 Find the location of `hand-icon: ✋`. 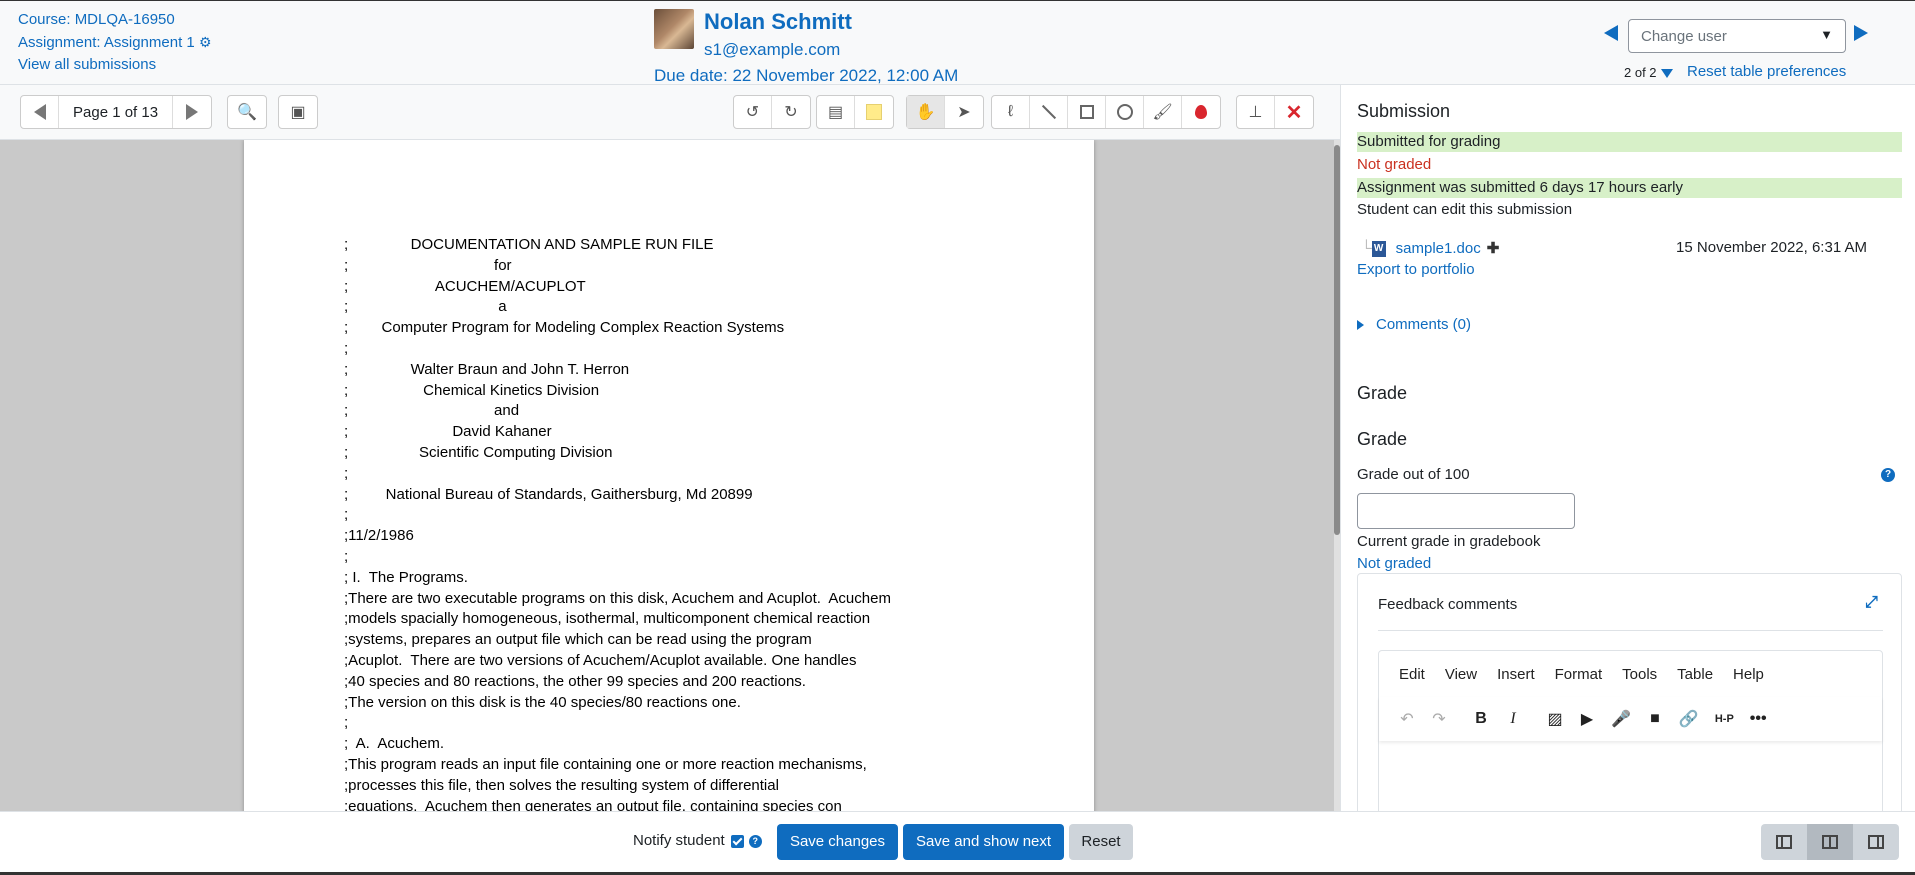

hand-icon: ✋ is located at coordinates (925, 112).